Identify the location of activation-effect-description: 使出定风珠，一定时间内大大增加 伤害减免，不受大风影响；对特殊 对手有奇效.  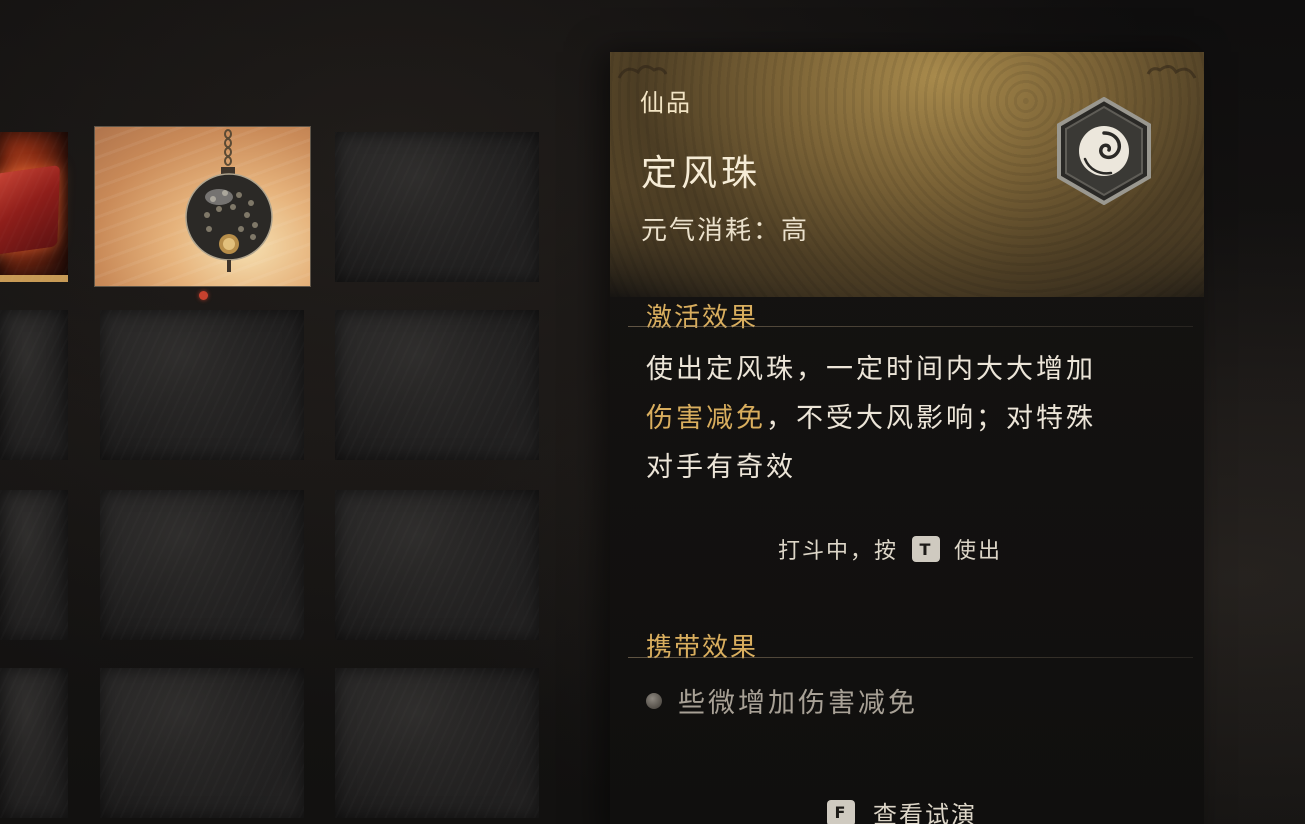
(906, 418).